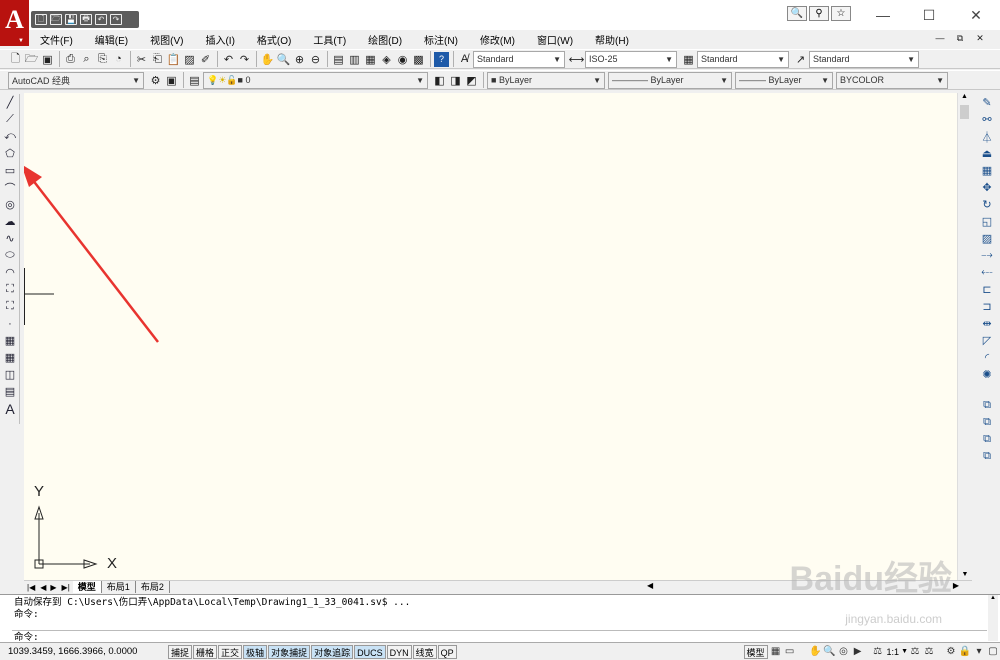 The image size is (1000, 660). What do you see at coordinates (86, 59) in the screenshot?
I see `plot-preview-icon: ⌕` at bounding box center [86, 59].